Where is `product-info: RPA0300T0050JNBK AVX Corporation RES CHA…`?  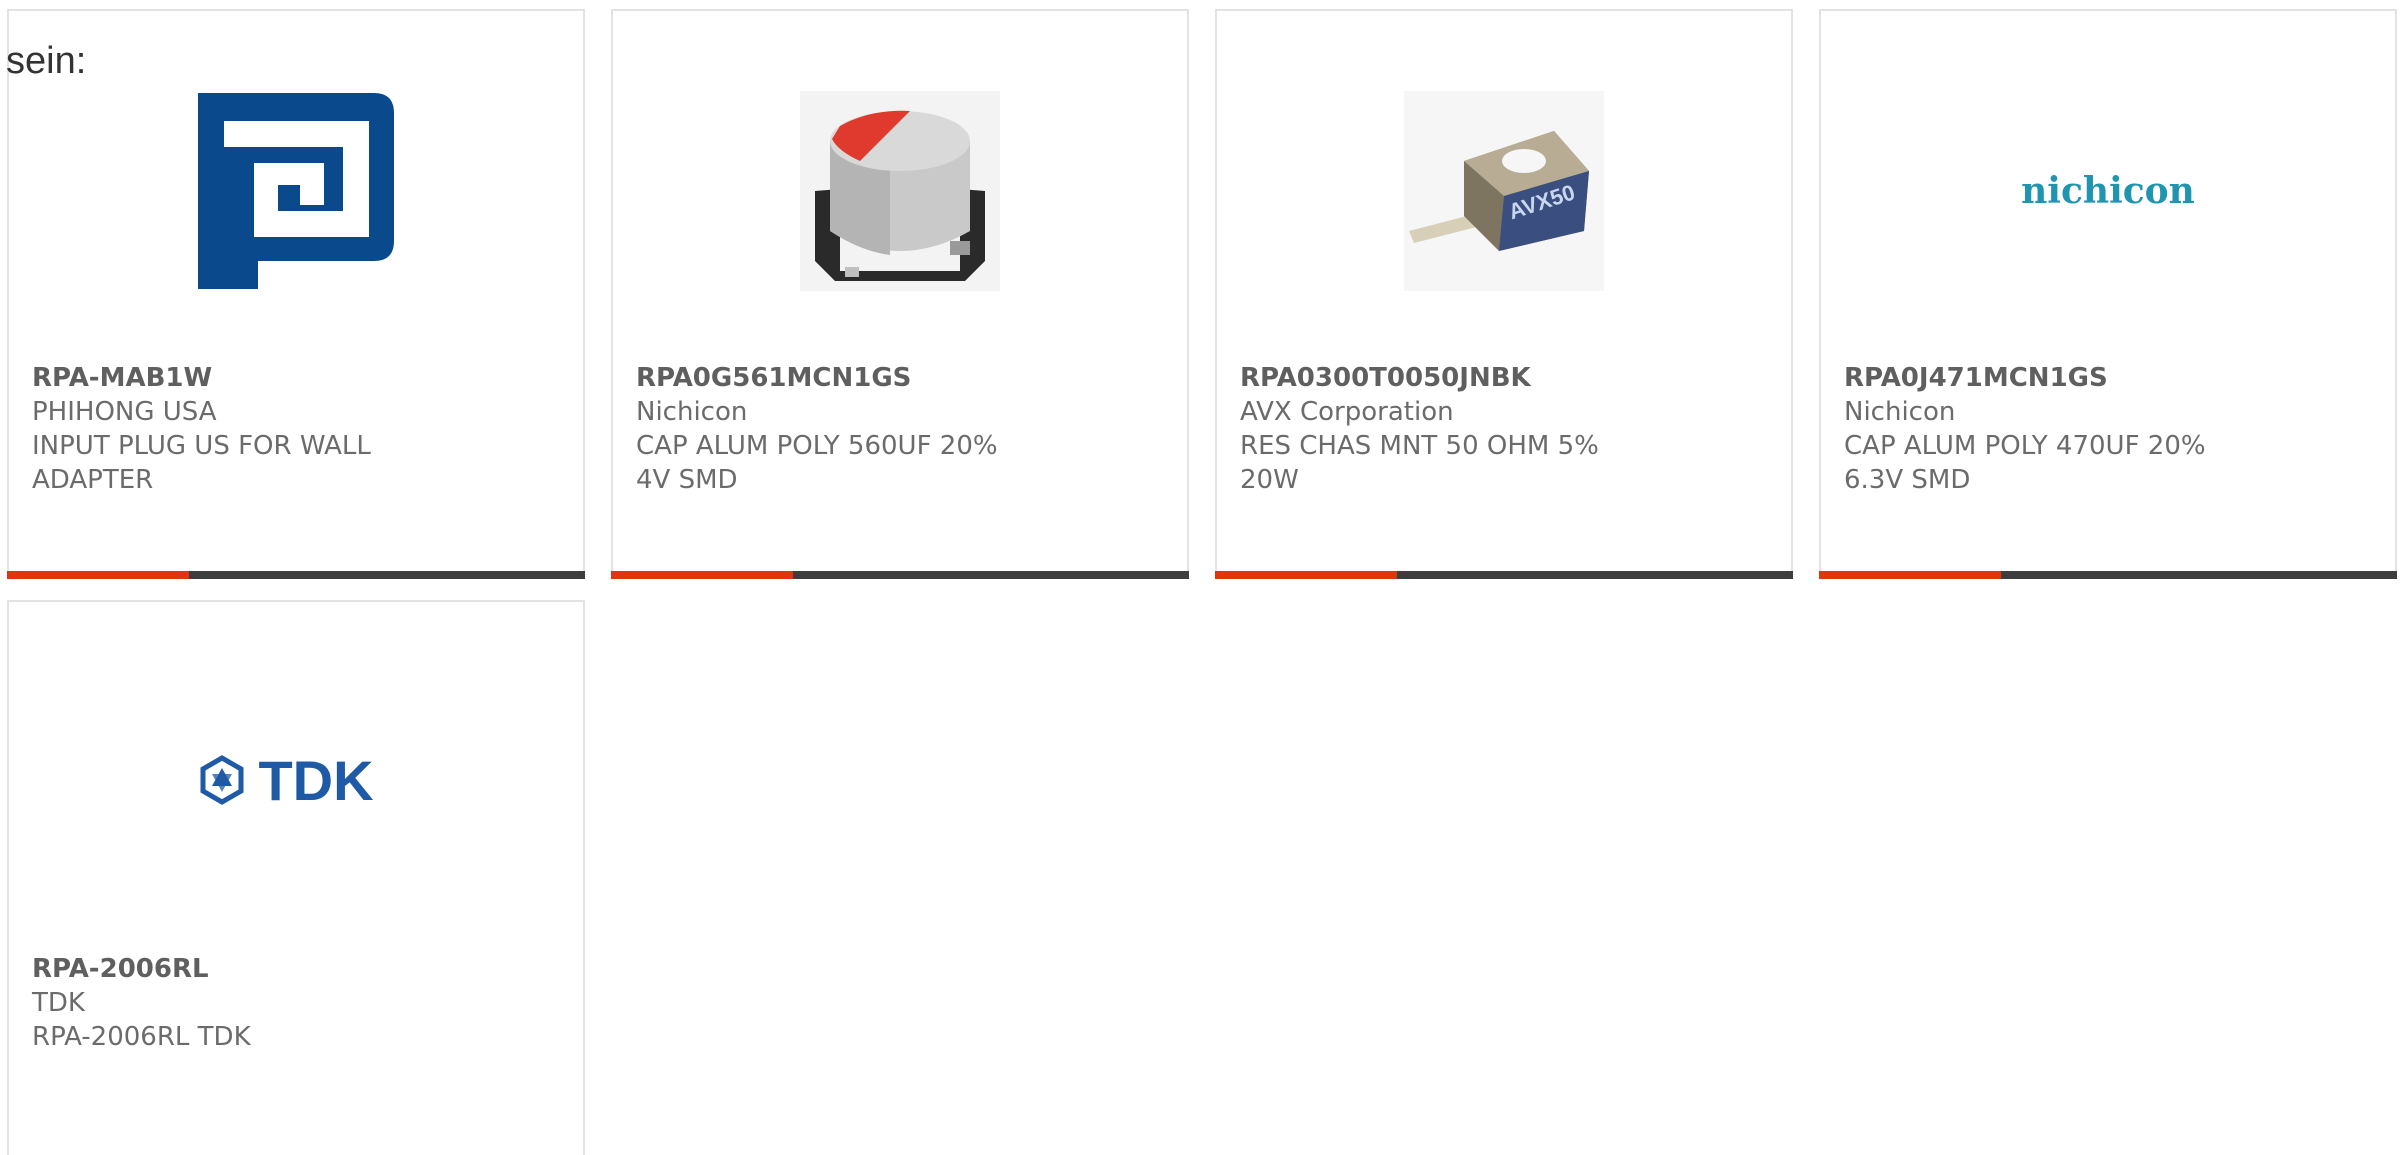 product-info: RPA0300T0050JNBK AVX Corporation RES CHA… is located at coordinates (1440, 429).